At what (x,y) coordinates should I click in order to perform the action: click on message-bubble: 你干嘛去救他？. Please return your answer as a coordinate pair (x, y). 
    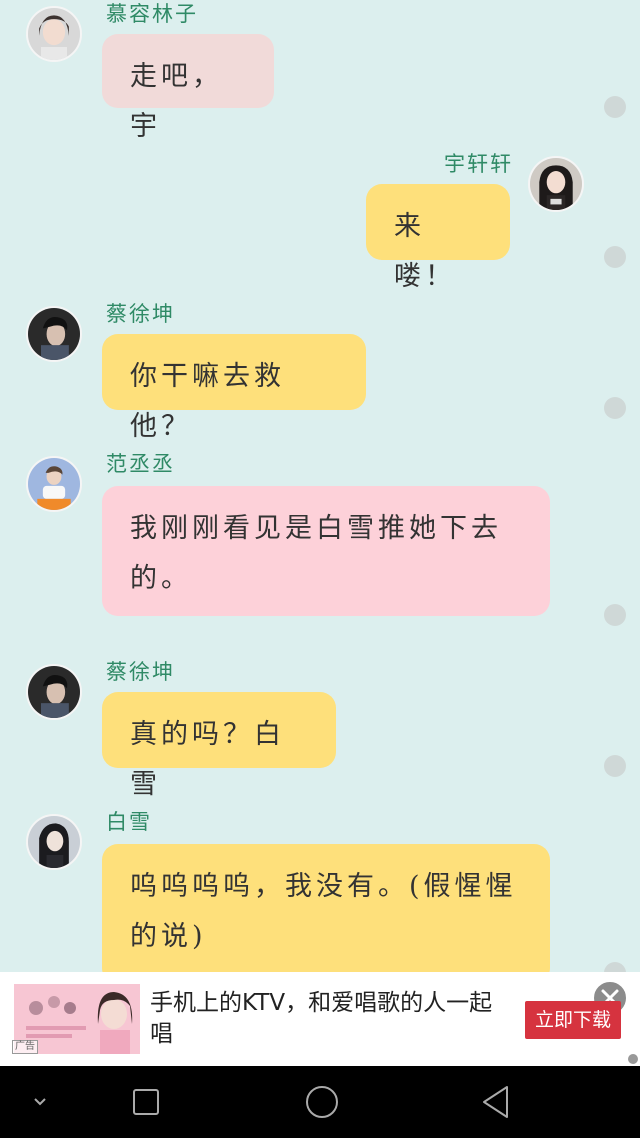
    Looking at the image, I should click on (234, 388).